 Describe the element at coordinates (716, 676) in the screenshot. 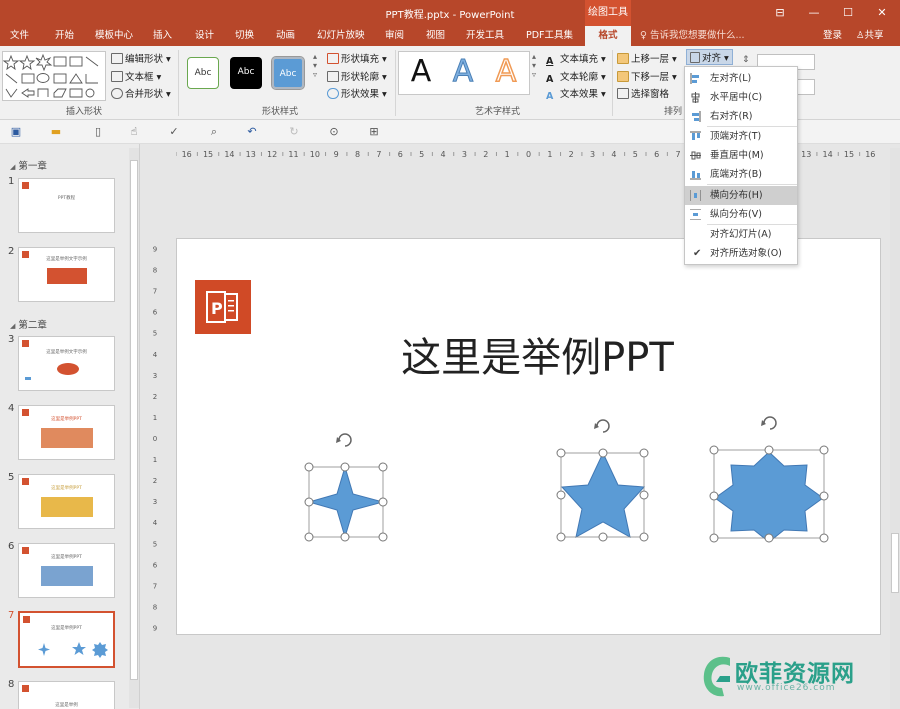

I see `watermark-logo` at that location.